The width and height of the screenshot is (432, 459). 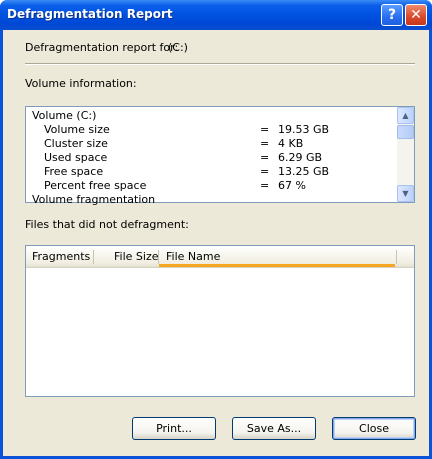 What do you see at coordinates (304, 129) in the screenshot?
I see `volume-info-value: 19.53 GB` at bounding box center [304, 129].